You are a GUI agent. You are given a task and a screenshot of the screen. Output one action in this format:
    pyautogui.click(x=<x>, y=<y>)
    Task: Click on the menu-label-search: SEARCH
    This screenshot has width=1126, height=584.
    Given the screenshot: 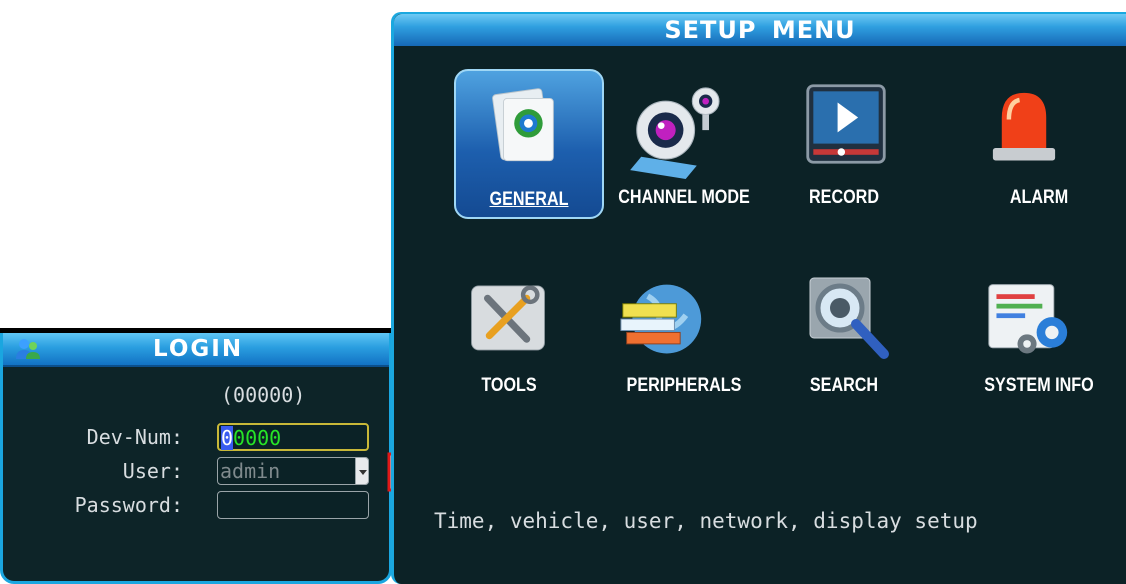 What is the action you would take?
    pyautogui.click(x=844, y=385)
    